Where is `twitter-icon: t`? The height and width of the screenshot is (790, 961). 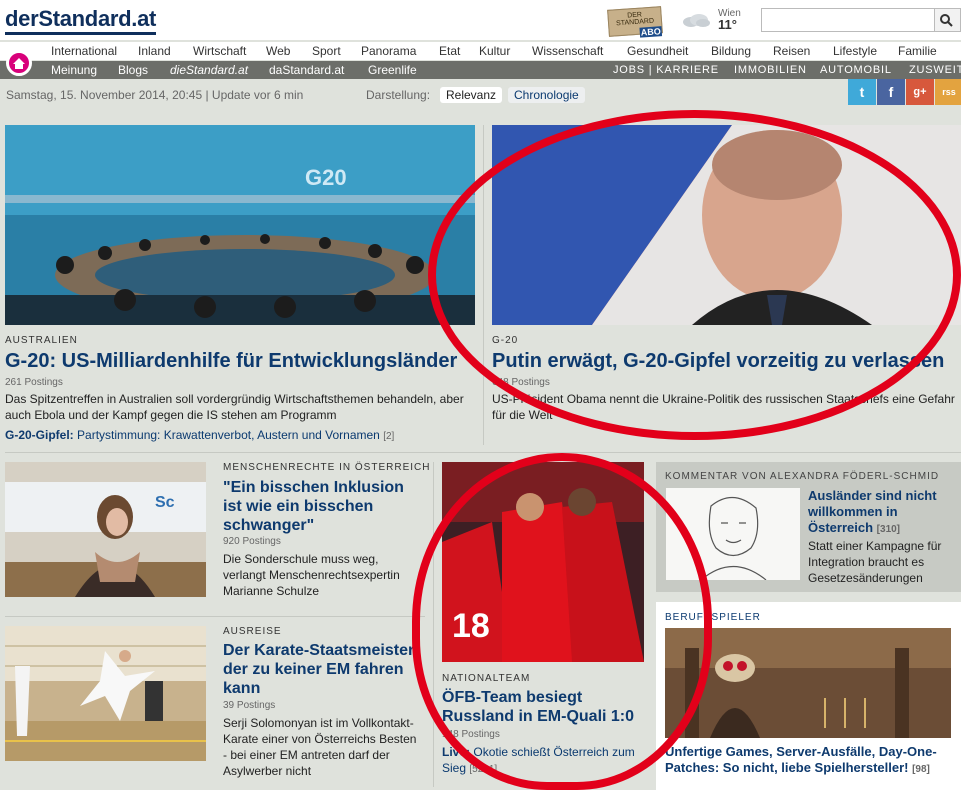
twitter-icon: t is located at coordinates (862, 92).